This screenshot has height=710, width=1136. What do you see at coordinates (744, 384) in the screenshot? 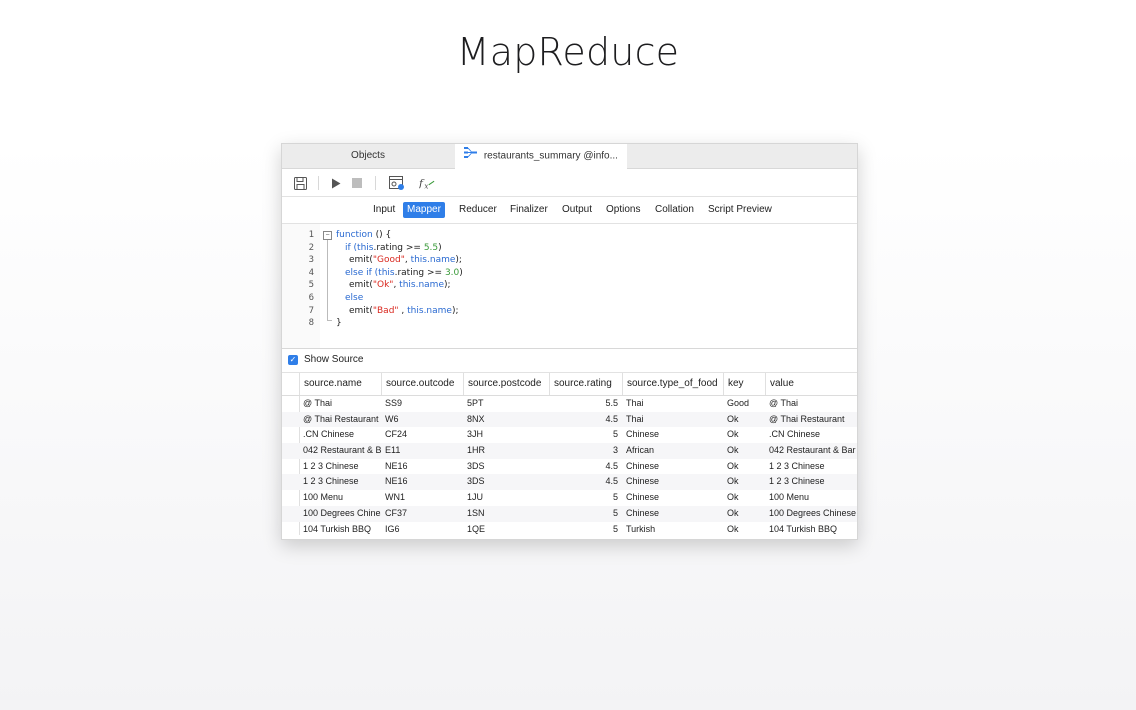
I see `column-header: key` at bounding box center [744, 384].